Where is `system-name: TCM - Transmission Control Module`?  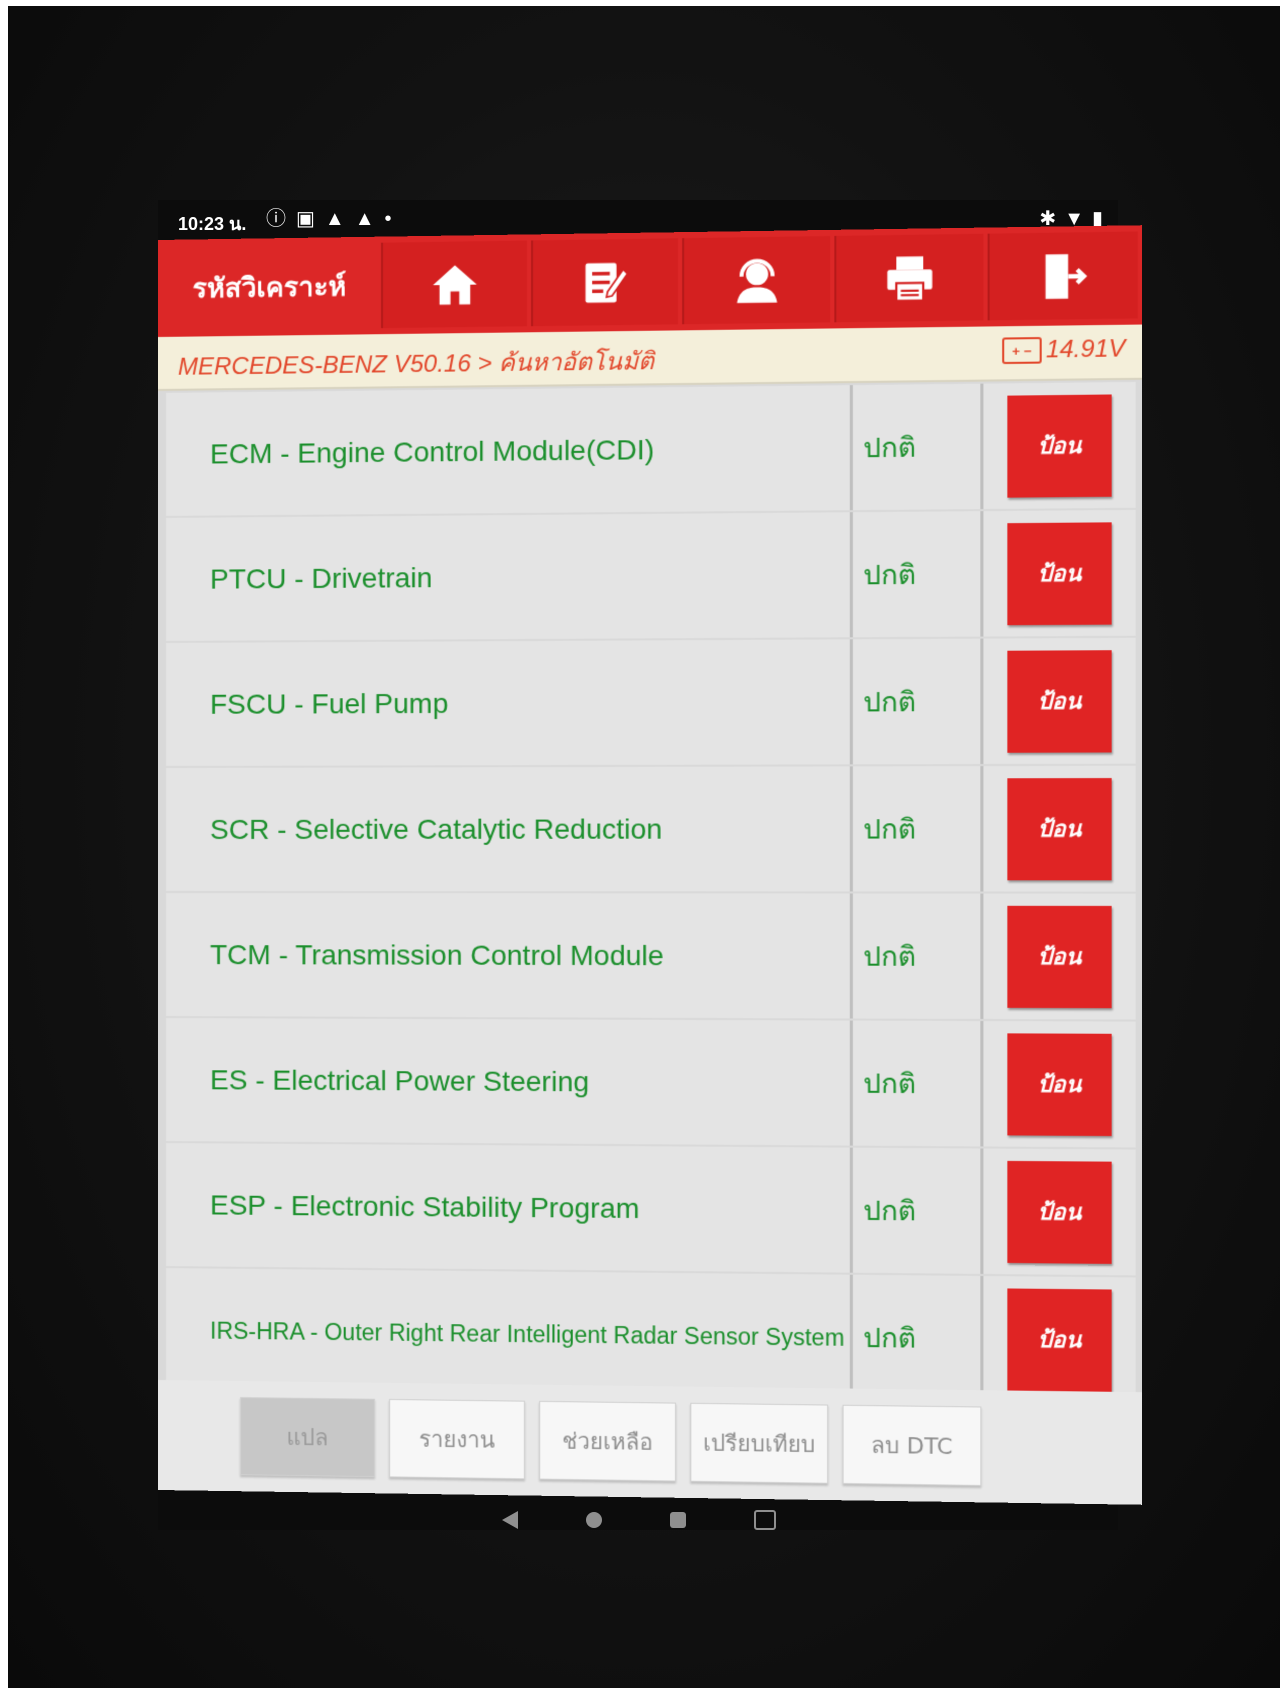
system-name: TCM - Transmission Control Module is located at coordinates (509, 956).